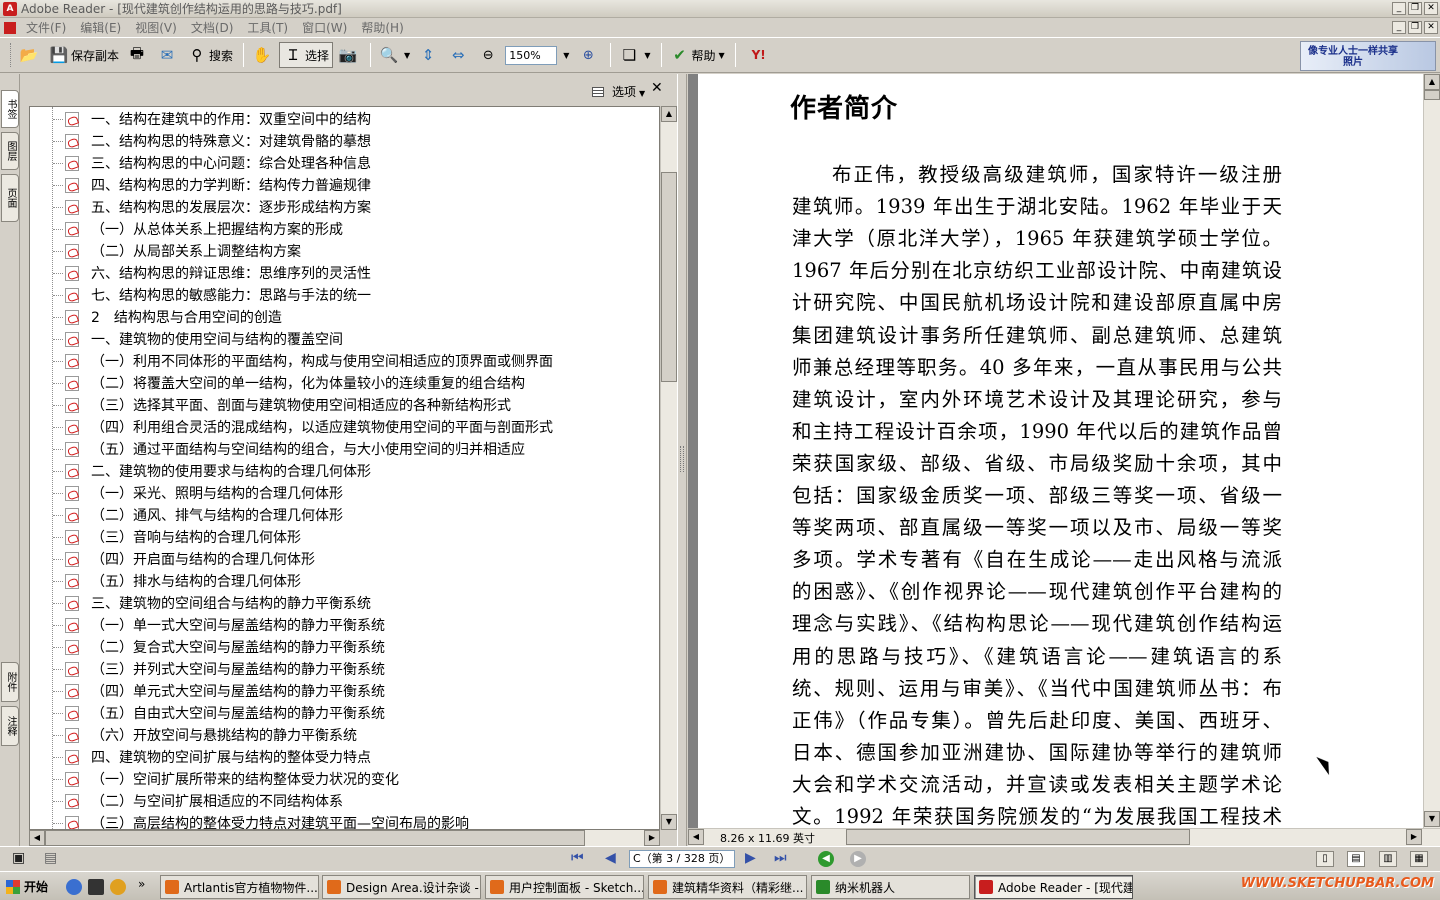 Image resolution: width=1440 pixels, height=900 pixels. I want to click on bookmark-item: 四、建筑物的空间扩展与结构的整体受力特点, so click(200, 757).